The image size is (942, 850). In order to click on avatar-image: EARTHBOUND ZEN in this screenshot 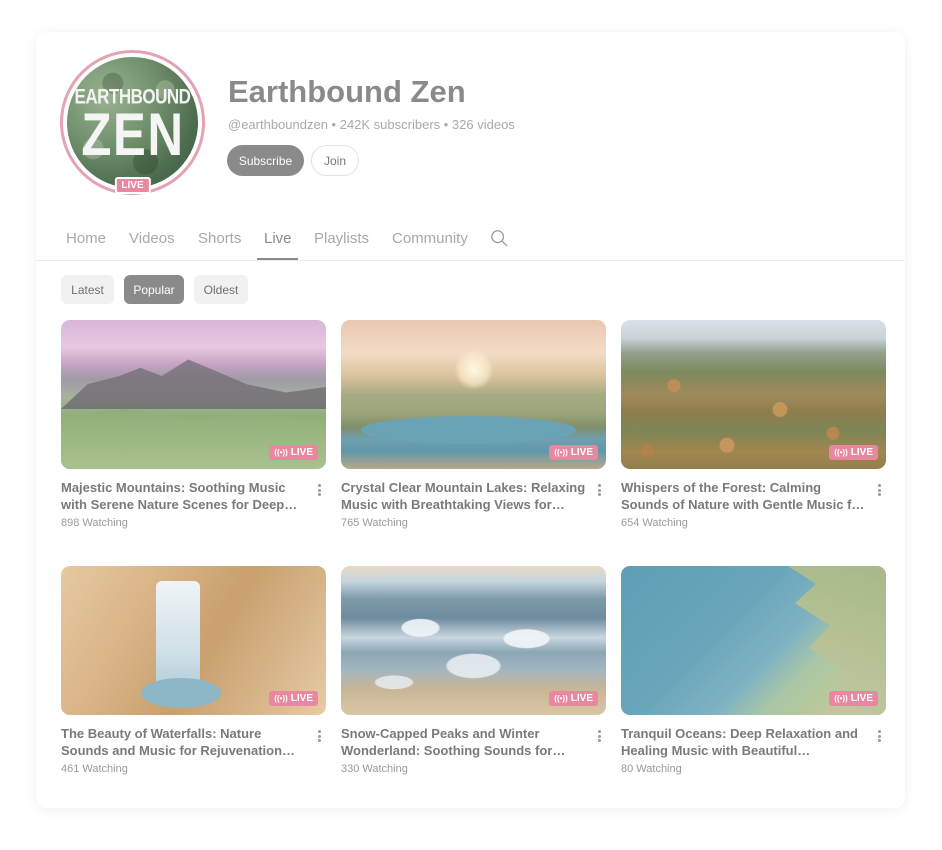, I will do `click(132, 122)`.